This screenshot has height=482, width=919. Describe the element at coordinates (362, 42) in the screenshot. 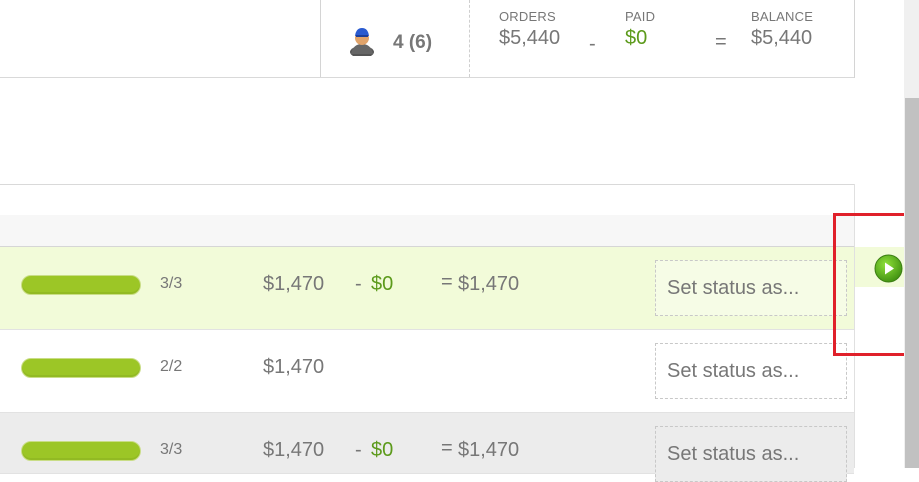

I see `person-avatar-icon` at that location.